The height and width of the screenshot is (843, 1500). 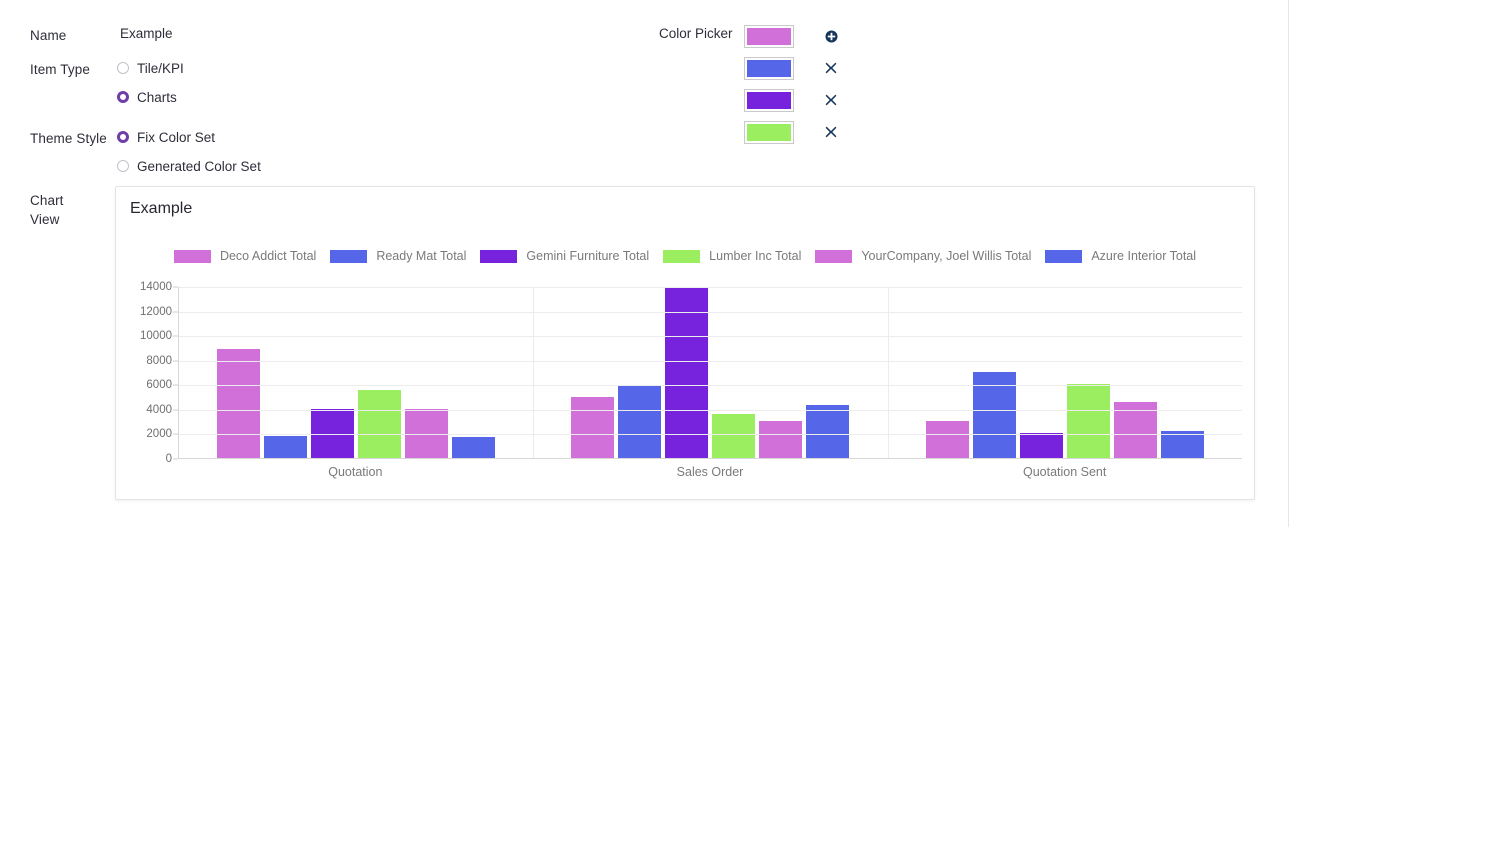 What do you see at coordinates (199, 166) in the screenshot?
I see `radio-label: Generated Color Set` at bounding box center [199, 166].